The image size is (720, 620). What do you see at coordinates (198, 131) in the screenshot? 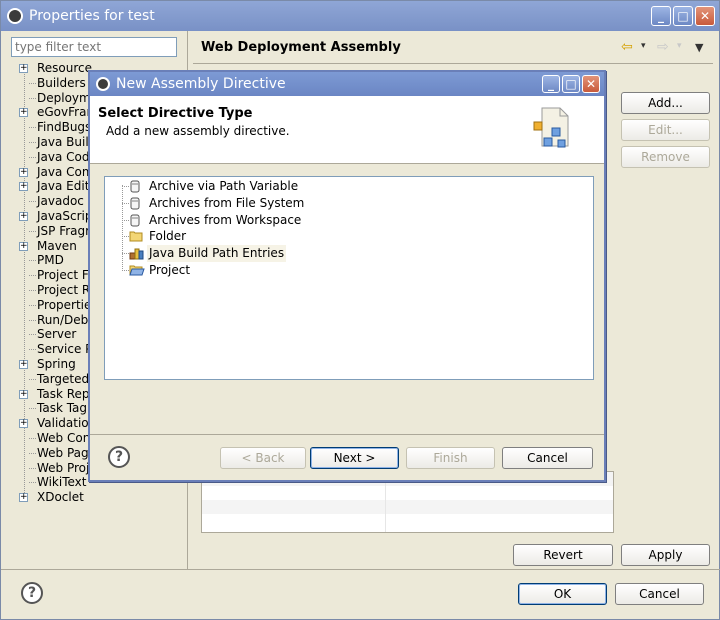
I see `dialog-subheading: Add a new assembly directive.` at bounding box center [198, 131].